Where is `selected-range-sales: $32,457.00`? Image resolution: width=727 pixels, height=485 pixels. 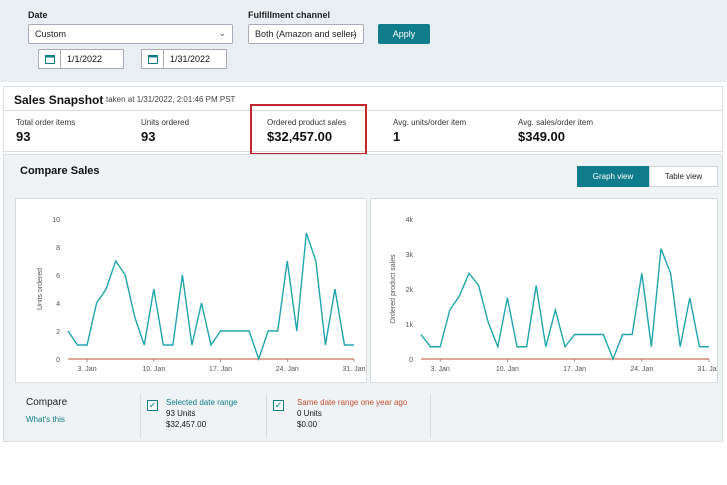 selected-range-sales: $32,457.00 is located at coordinates (186, 424).